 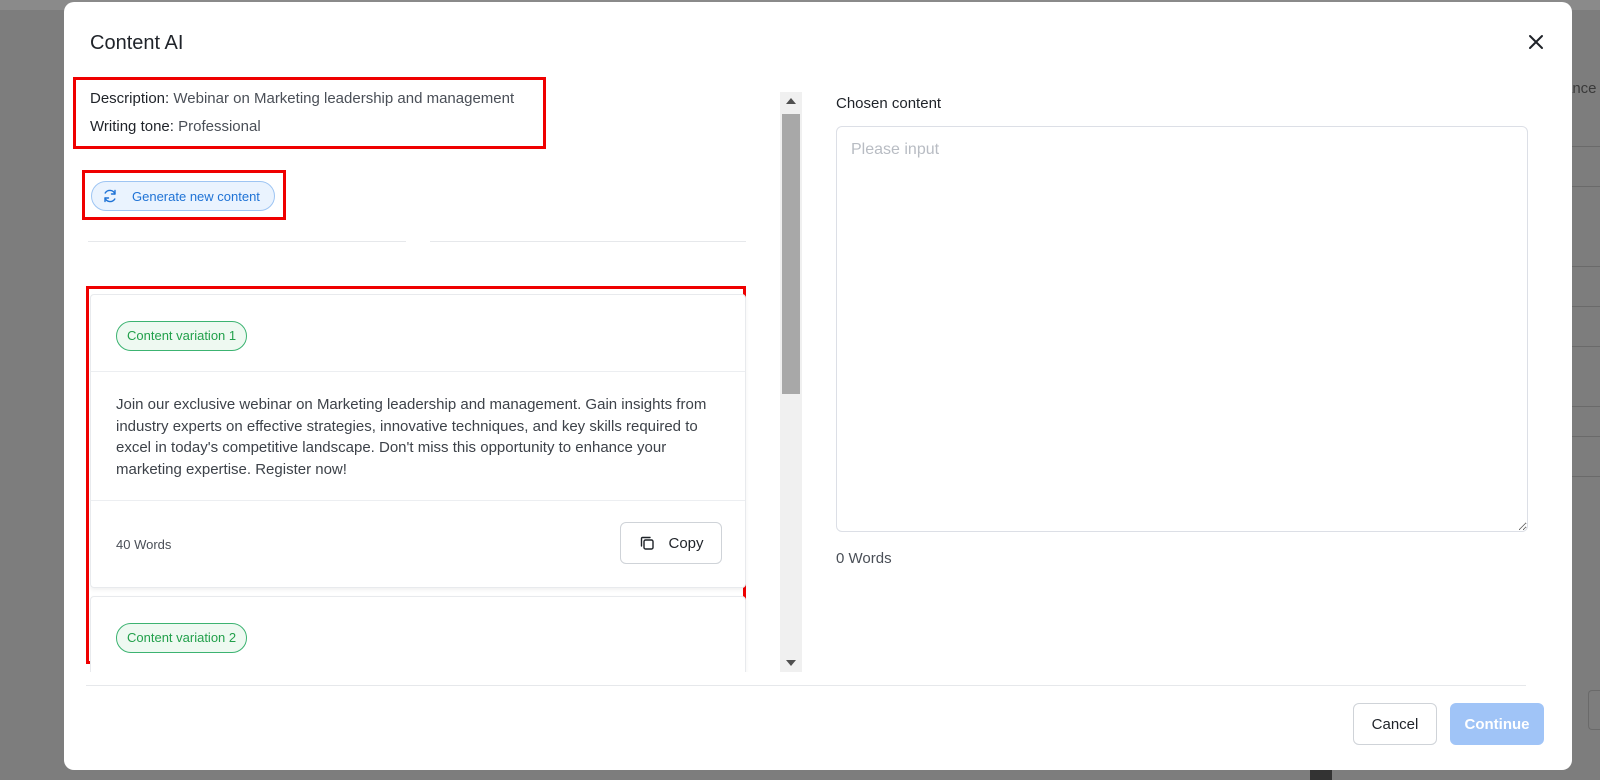 I want to click on variation-card-header: Content variation 2, so click(x=418, y=634).